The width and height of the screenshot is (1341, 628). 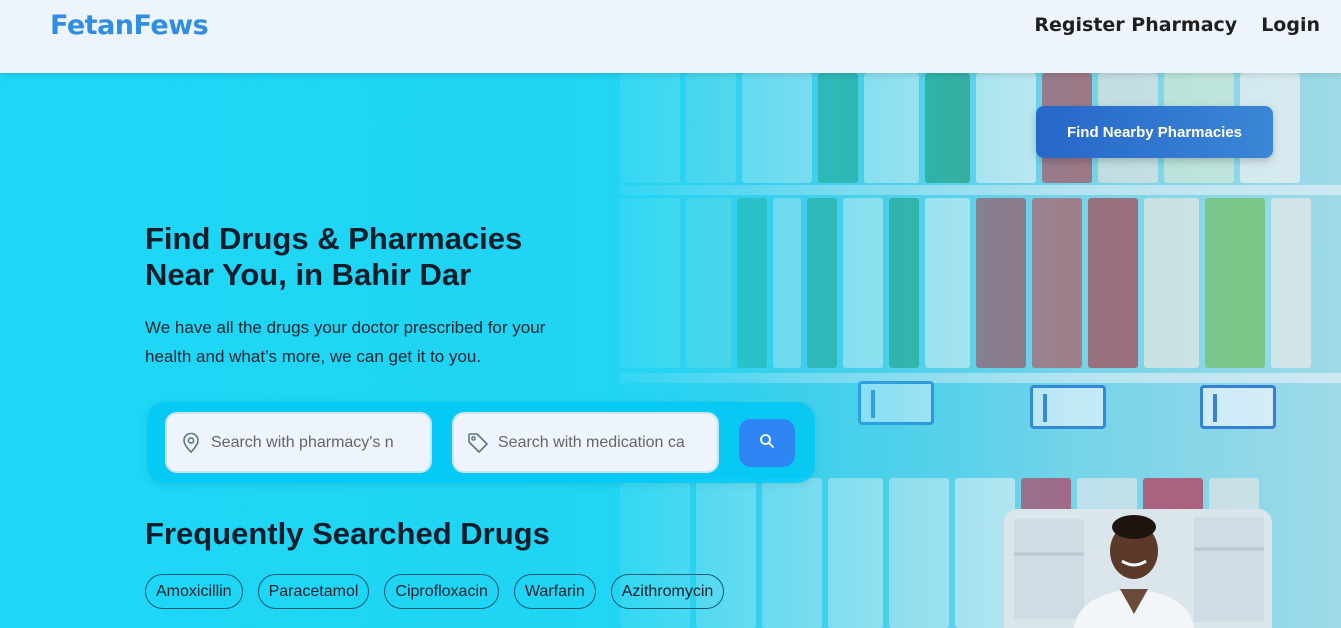 I want to click on drug-chip: Amoxicillin, so click(x=194, y=591).